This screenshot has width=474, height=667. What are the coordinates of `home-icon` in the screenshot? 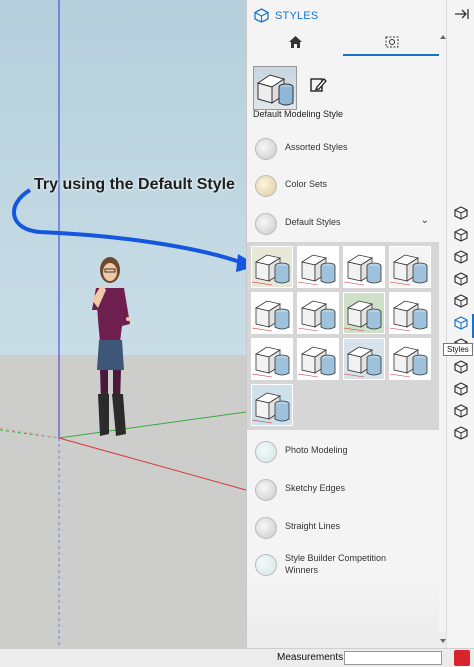 It's located at (295, 42).